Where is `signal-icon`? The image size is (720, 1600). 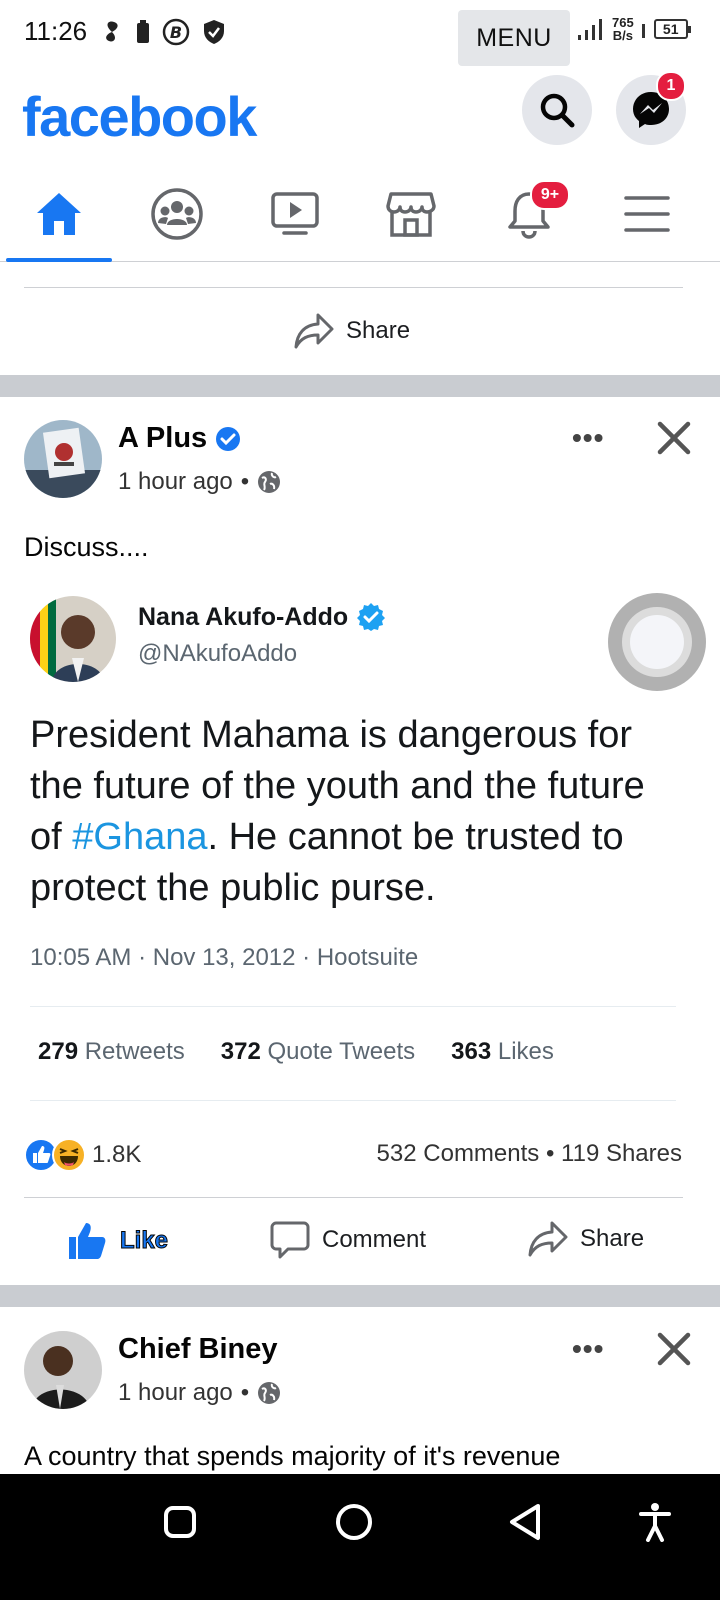 signal-icon is located at coordinates (590, 29).